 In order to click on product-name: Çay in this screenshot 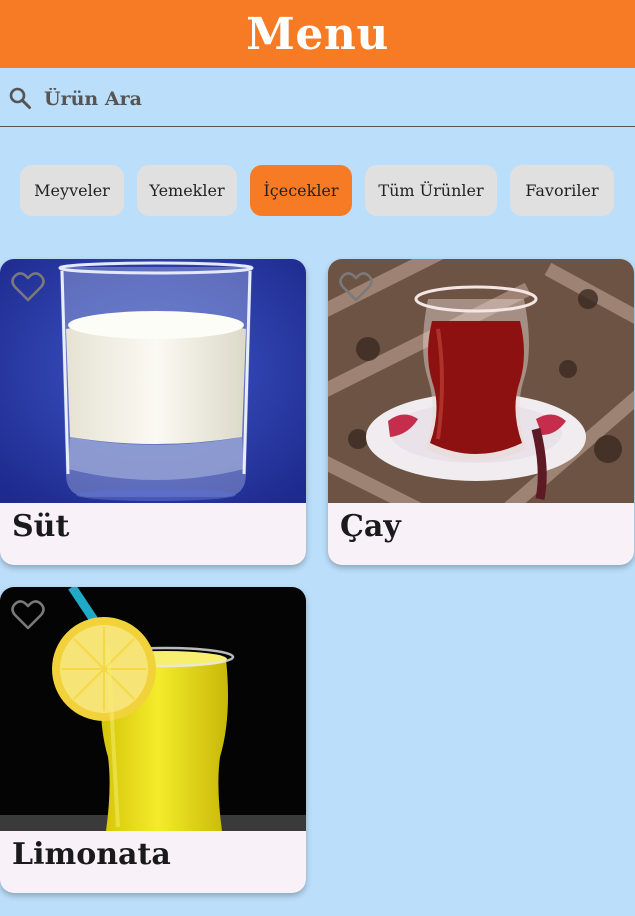, I will do `click(370, 526)`.